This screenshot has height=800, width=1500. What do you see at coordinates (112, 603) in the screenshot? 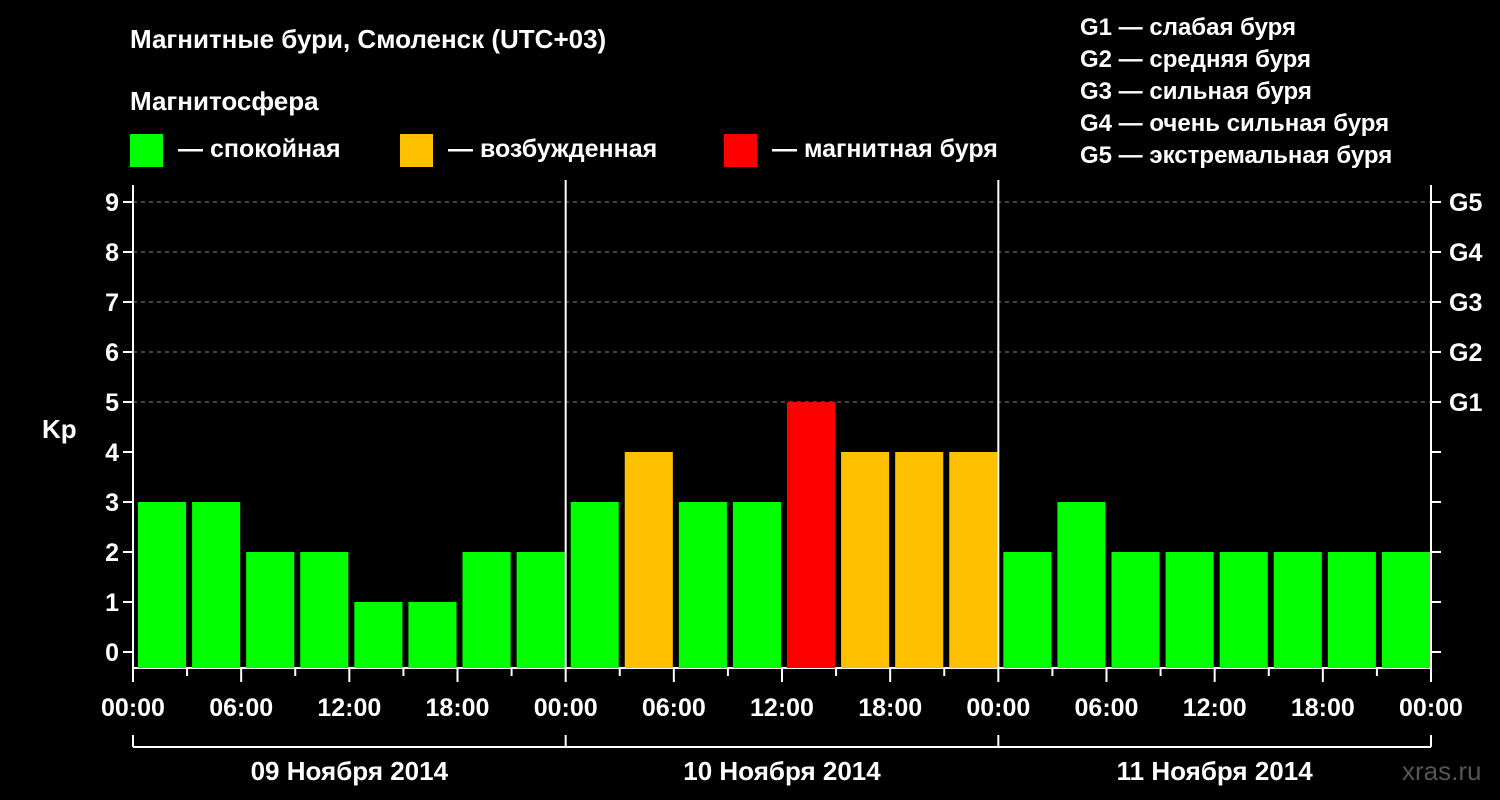
I see `y-tick-label: 1` at bounding box center [112, 603].